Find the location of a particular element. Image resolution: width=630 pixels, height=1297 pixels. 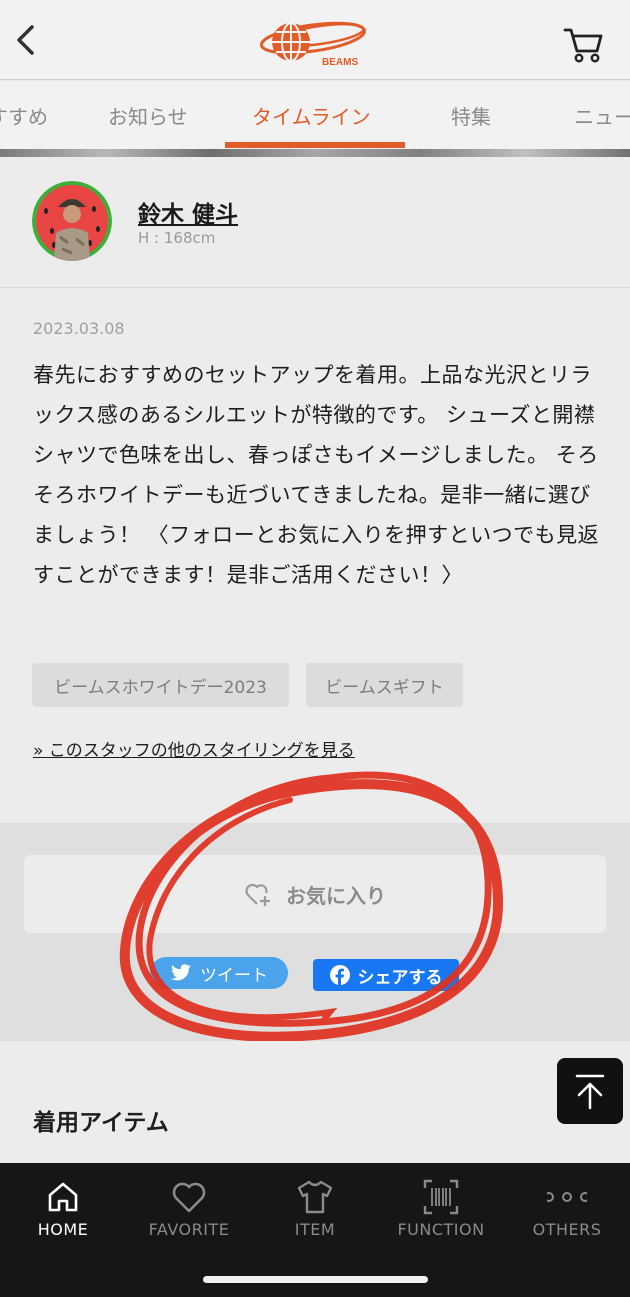

staff-name-link: 鈴木 健斗 is located at coordinates (188, 212).